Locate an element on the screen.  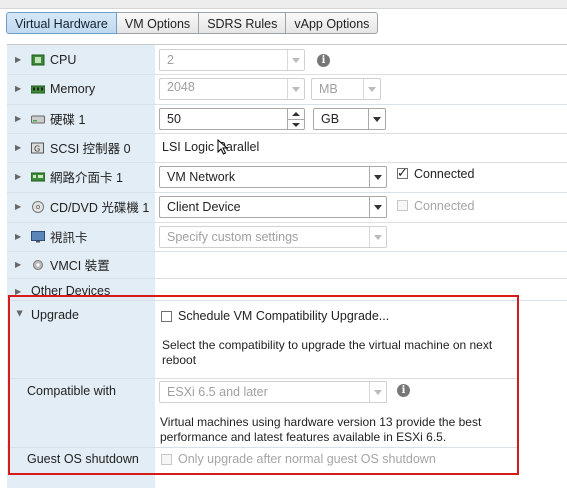
monitor-icon is located at coordinates (38, 236).